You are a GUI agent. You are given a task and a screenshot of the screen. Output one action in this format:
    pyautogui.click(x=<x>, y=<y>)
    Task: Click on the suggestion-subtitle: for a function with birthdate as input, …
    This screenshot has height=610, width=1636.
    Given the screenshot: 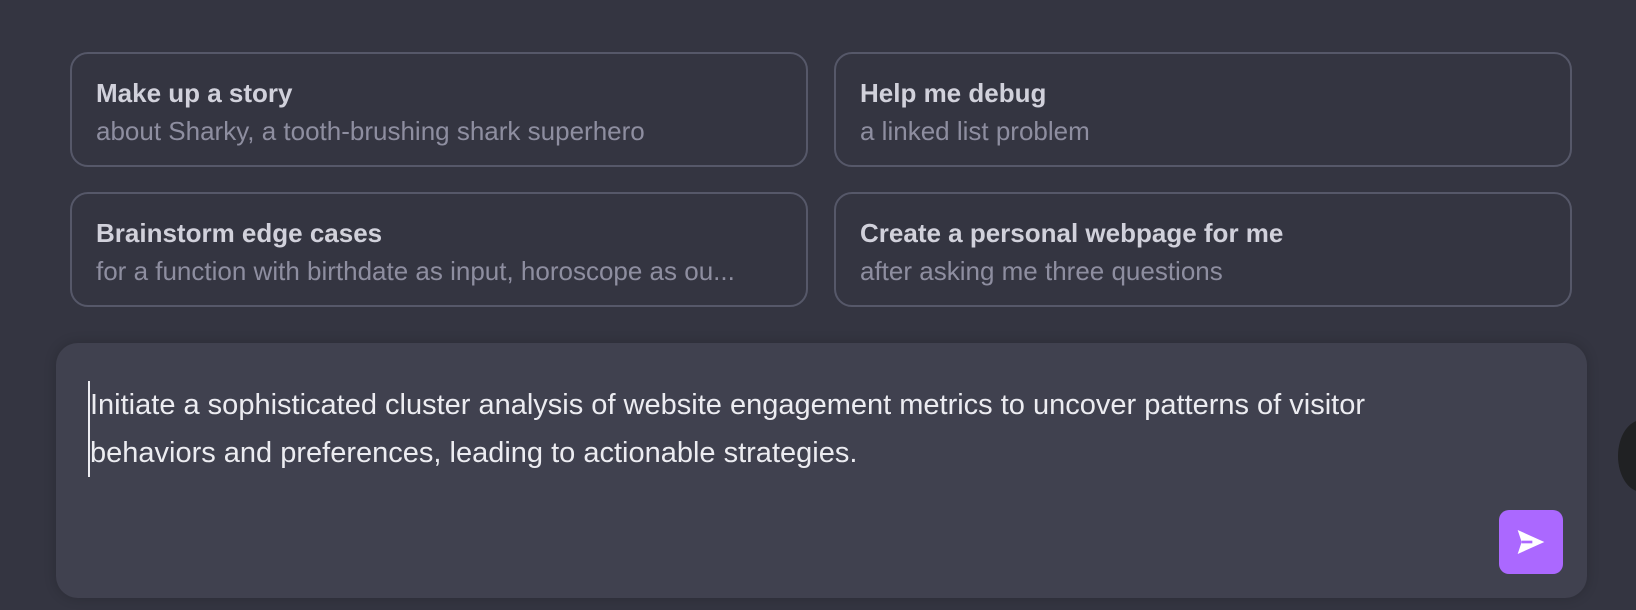 What is the action you would take?
    pyautogui.click(x=415, y=271)
    